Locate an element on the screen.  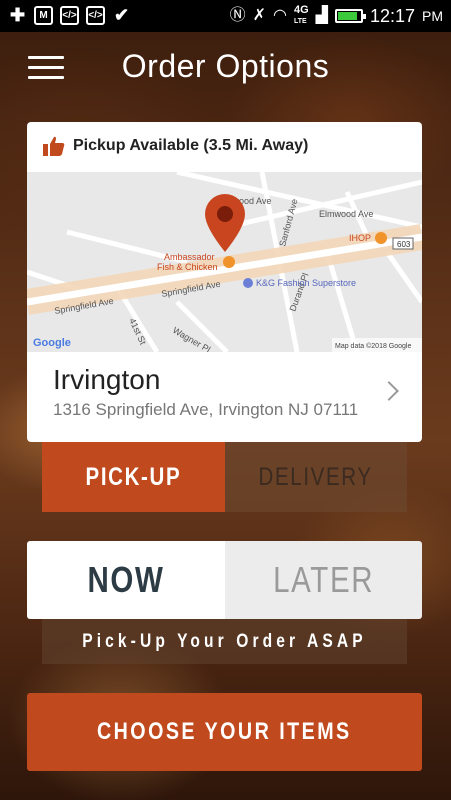
store-name: Irvington is located at coordinates (107, 379).